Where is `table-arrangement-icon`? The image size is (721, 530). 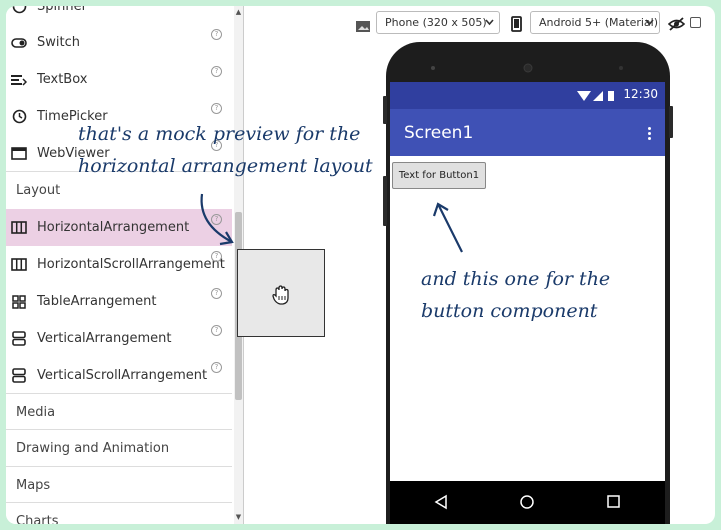 table-arrangement-icon is located at coordinates (19, 302).